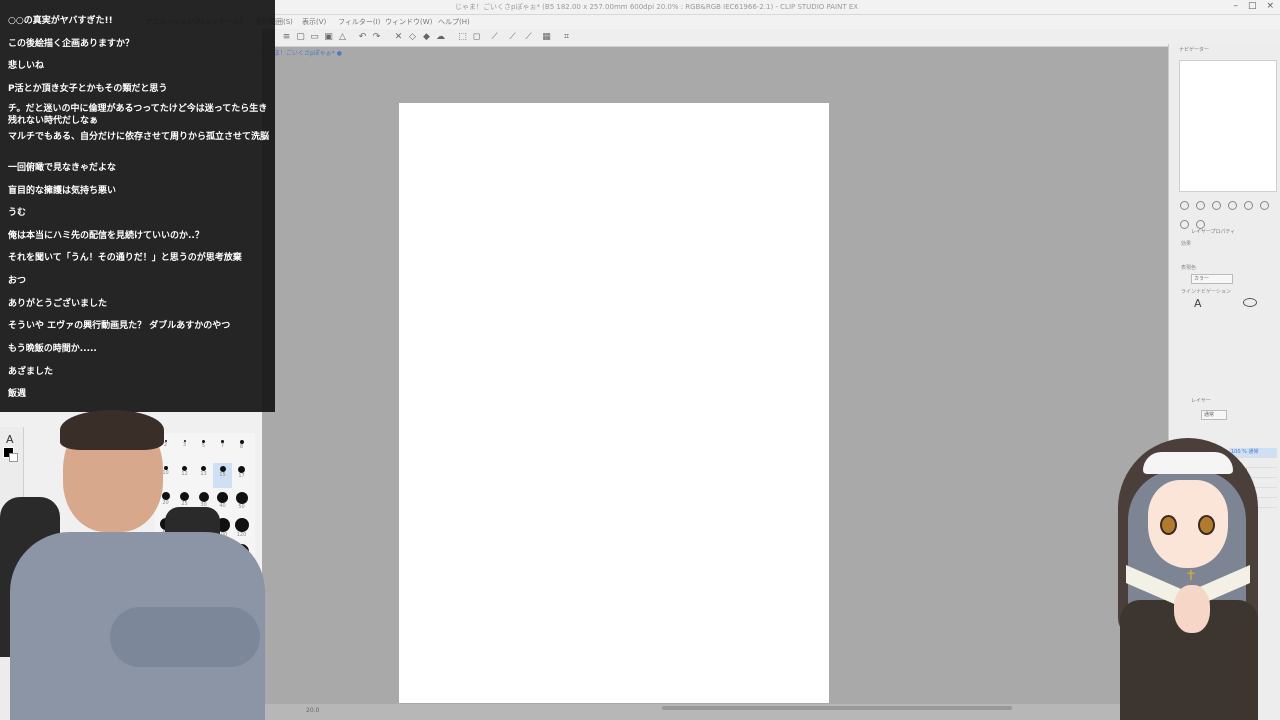 The width and height of the screenshot is (1280, 720). What do you see at coordinates (1201, 205) in the screenshot?
I see `zoom-in-icon` at bounding box center [1201, 205].